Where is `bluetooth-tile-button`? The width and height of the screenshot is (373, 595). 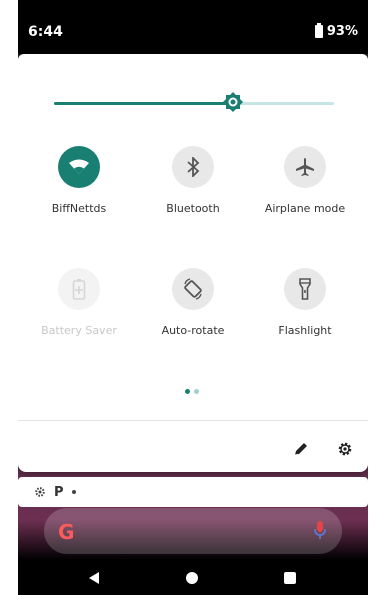 bluetooth-tile-button is located at coordinates (193, 167).